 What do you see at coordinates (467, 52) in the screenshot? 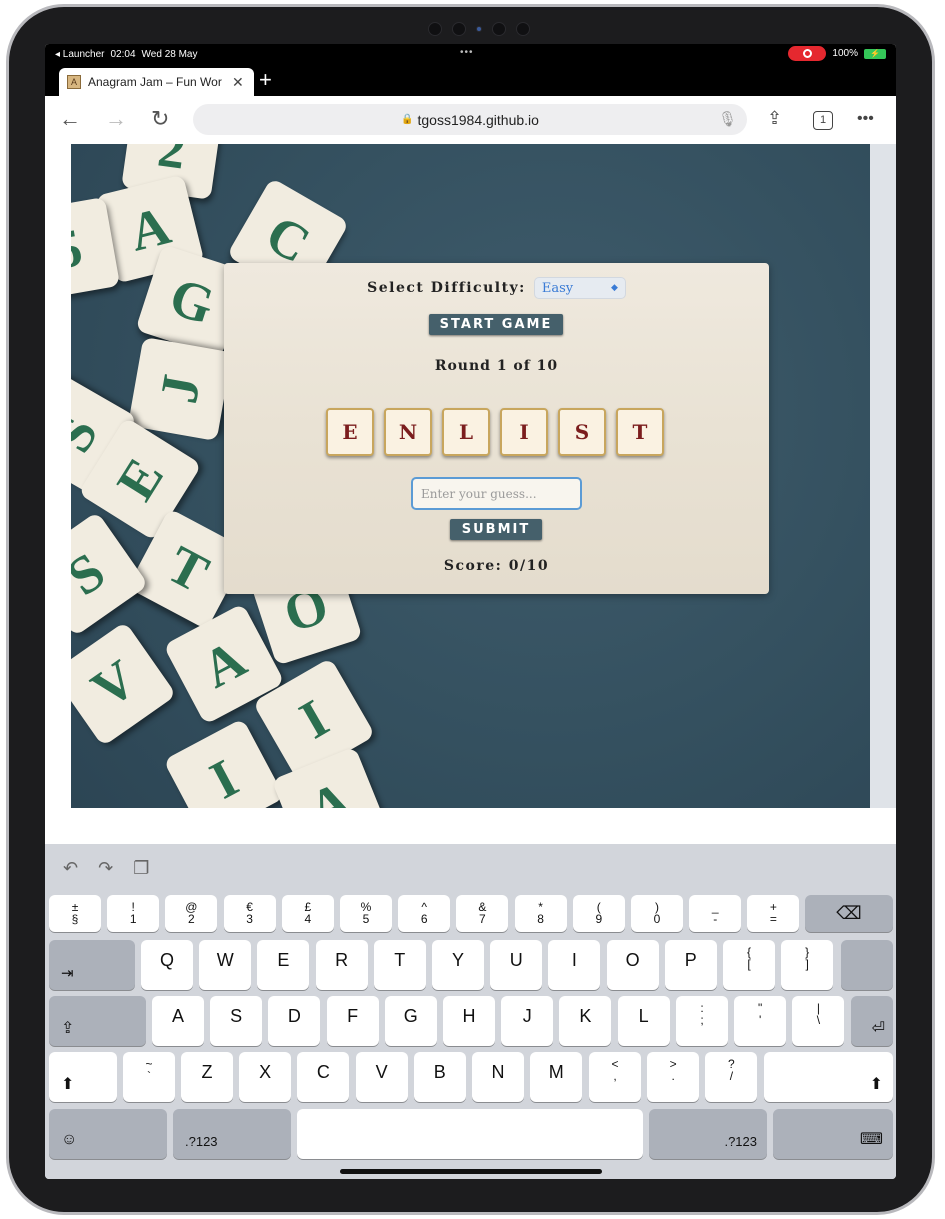
I see `multitask-dots: •••` at bounding box center [467, 52].